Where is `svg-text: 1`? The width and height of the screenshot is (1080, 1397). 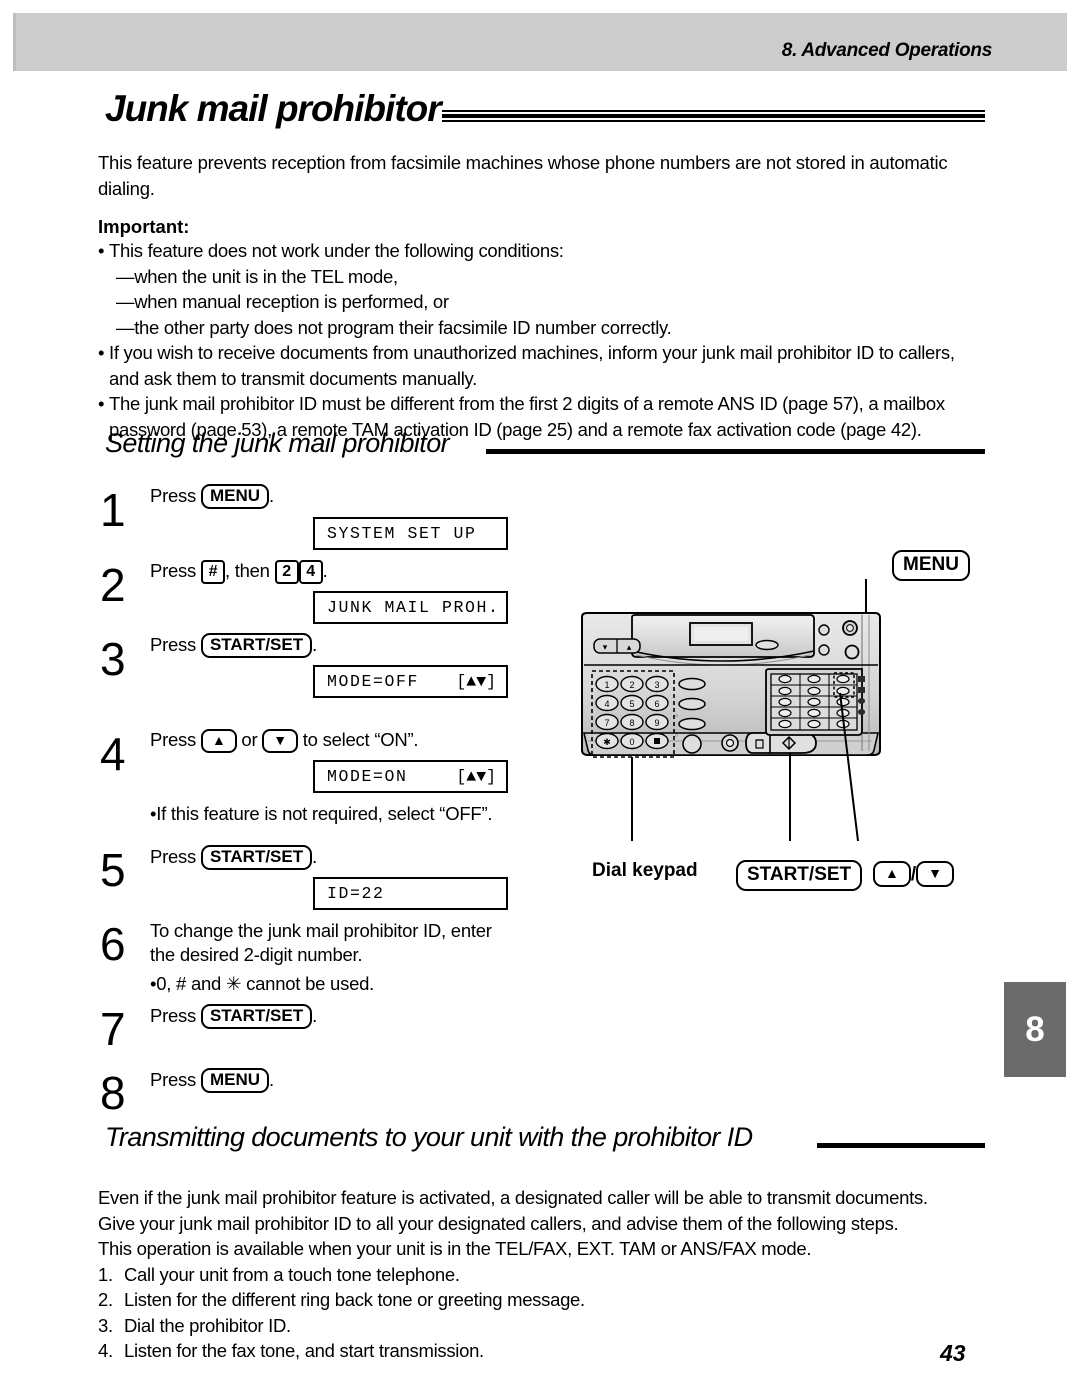 svg-text: 1 is located at coordinates (606, 685).